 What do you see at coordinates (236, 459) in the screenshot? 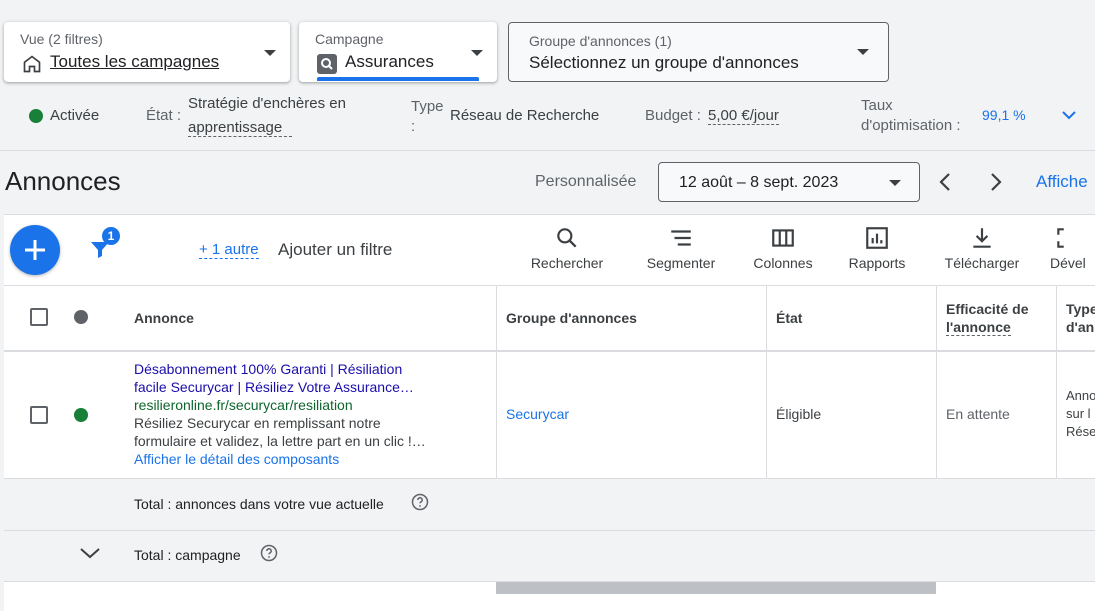
I see `ad-details-link: Afficher le détail des composants` at bounding box center [236, 459].